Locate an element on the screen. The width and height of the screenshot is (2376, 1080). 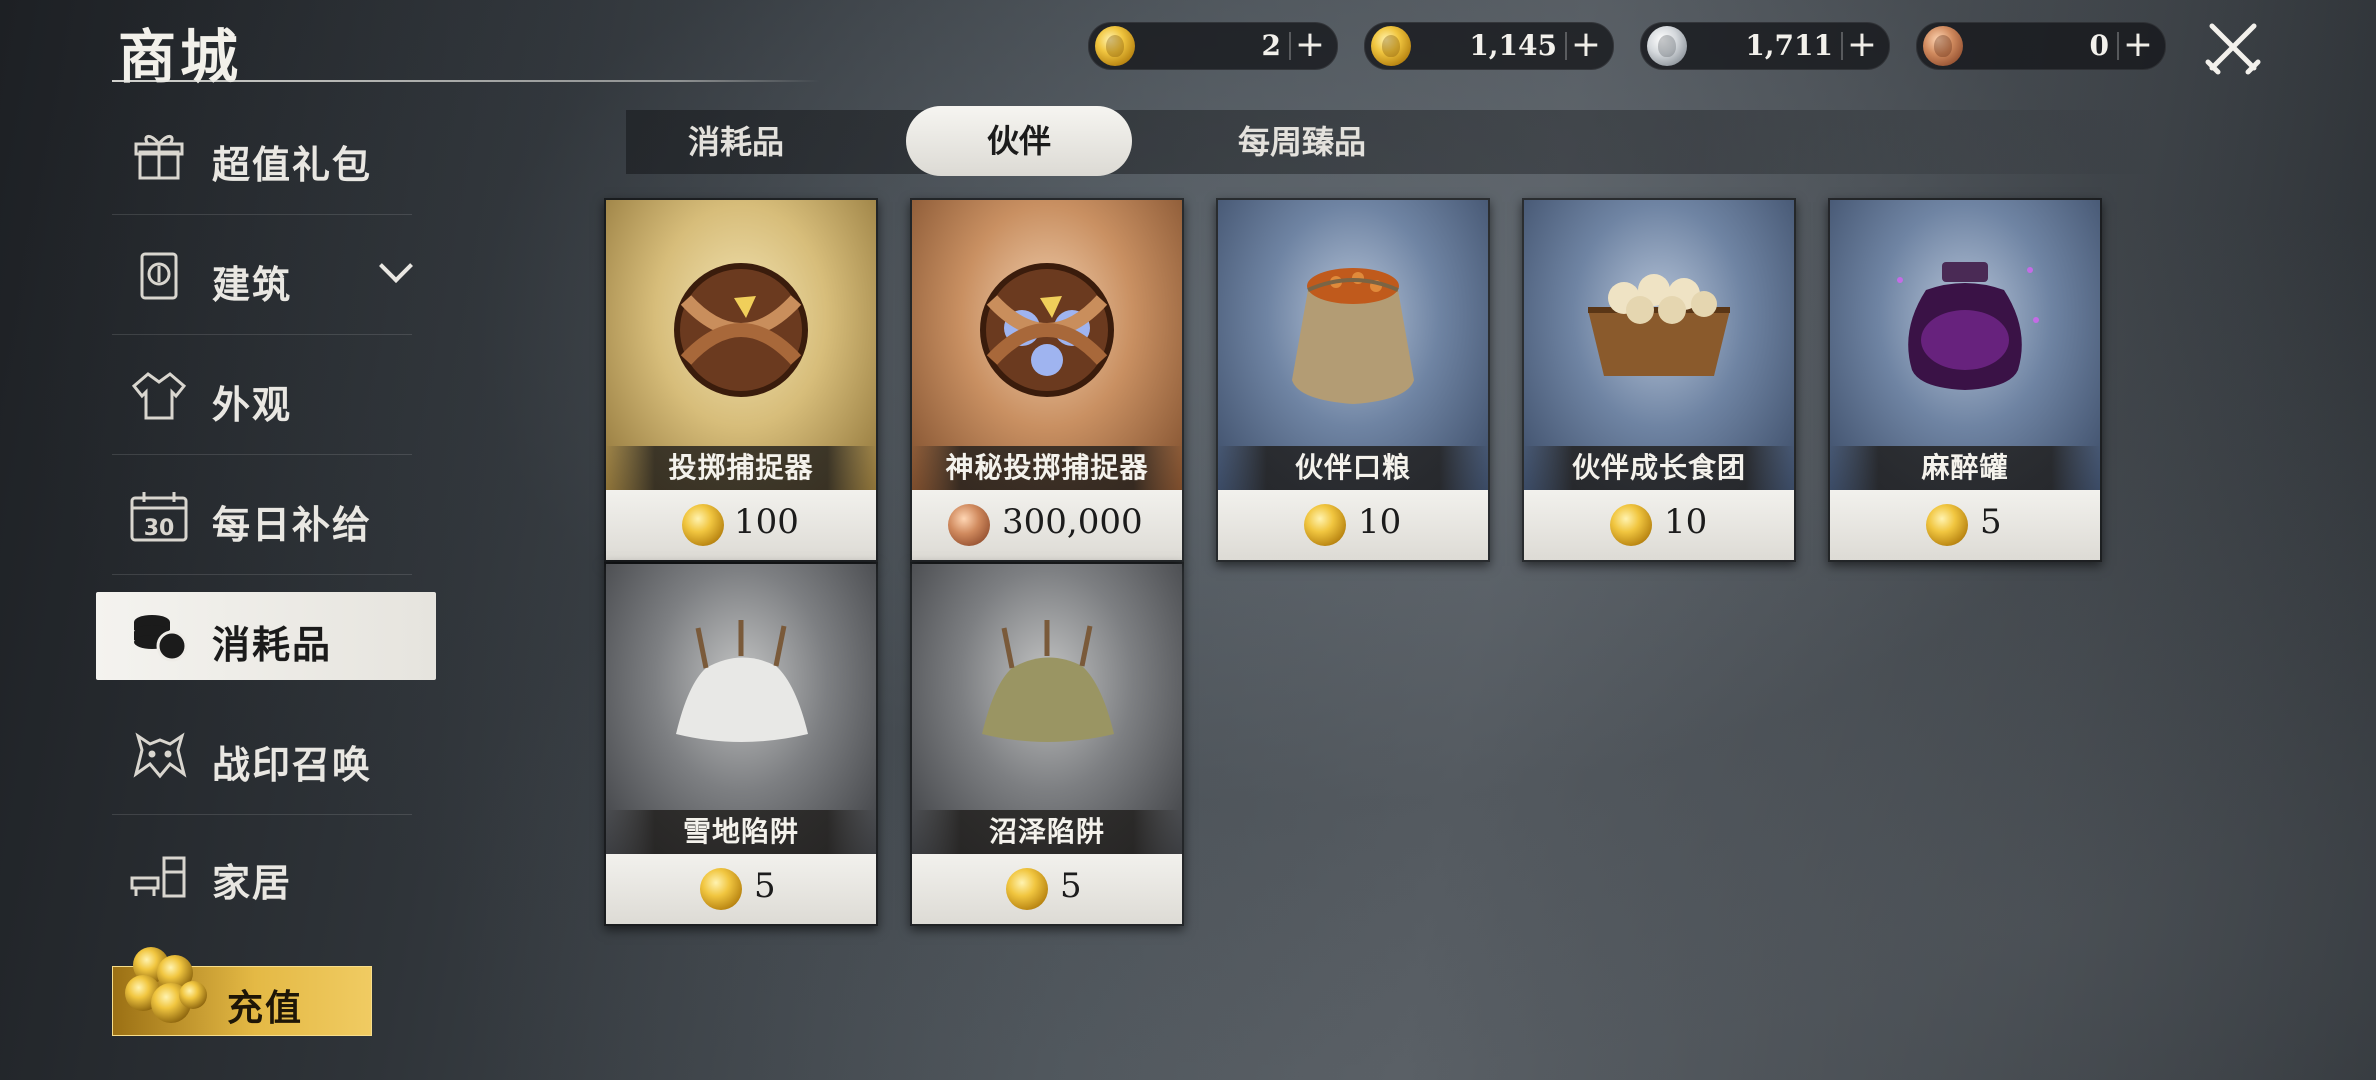
crossed-swords-icon is located at coordinates (2233, 49).